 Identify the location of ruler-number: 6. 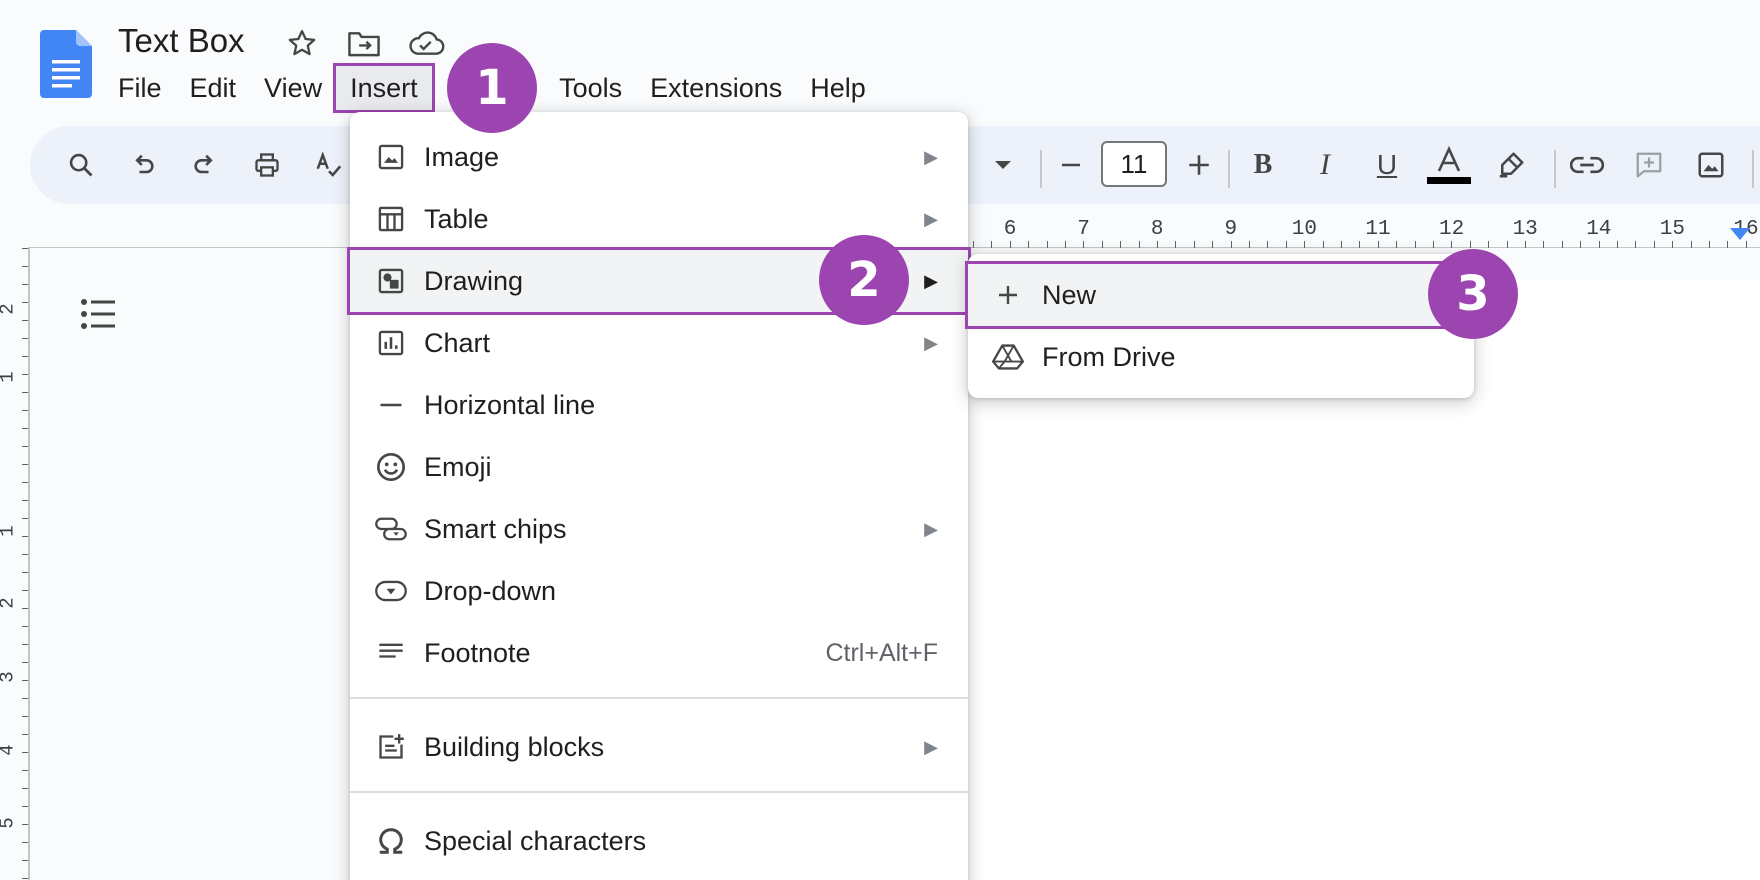
(1010, 229).